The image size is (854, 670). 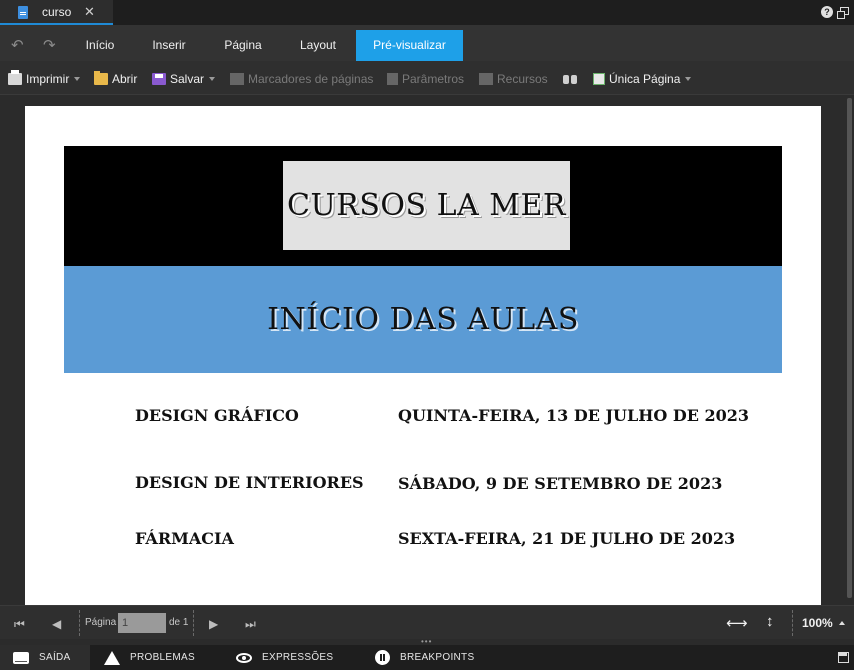 What do you see at coordinates (187, 79) in the screenshot?
I see `save-label: Salvar` at bounding box center [187, 79].